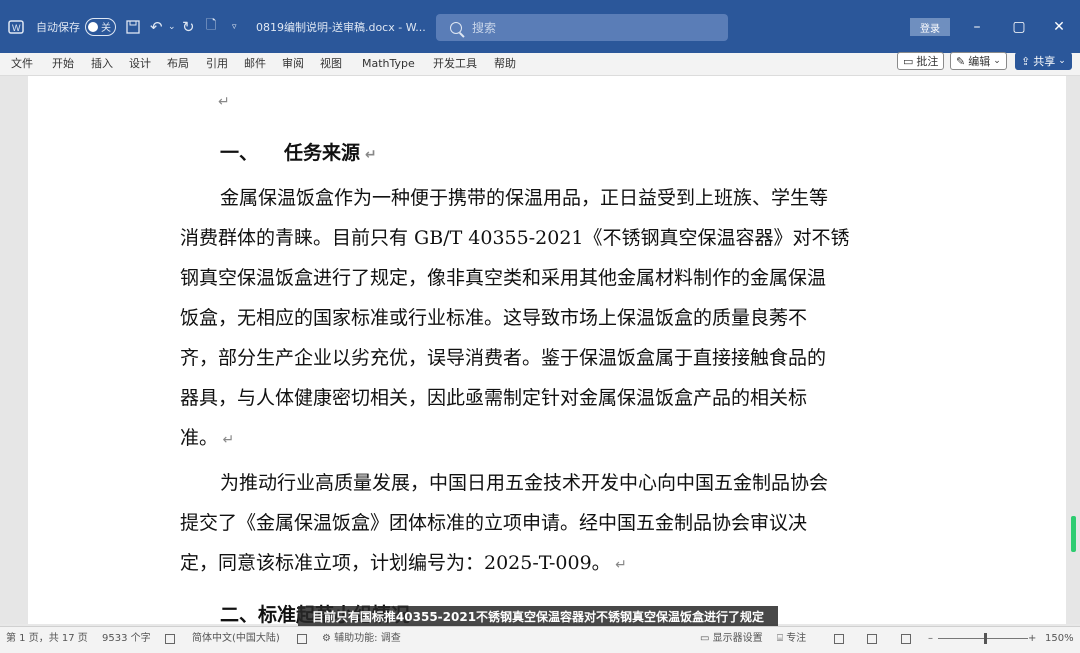 The image size is (1080, 653). What do you see at coordinates (293, 64) in the screenshot?
I see `tab-review: 审阅` at bounding box center [293, 64].